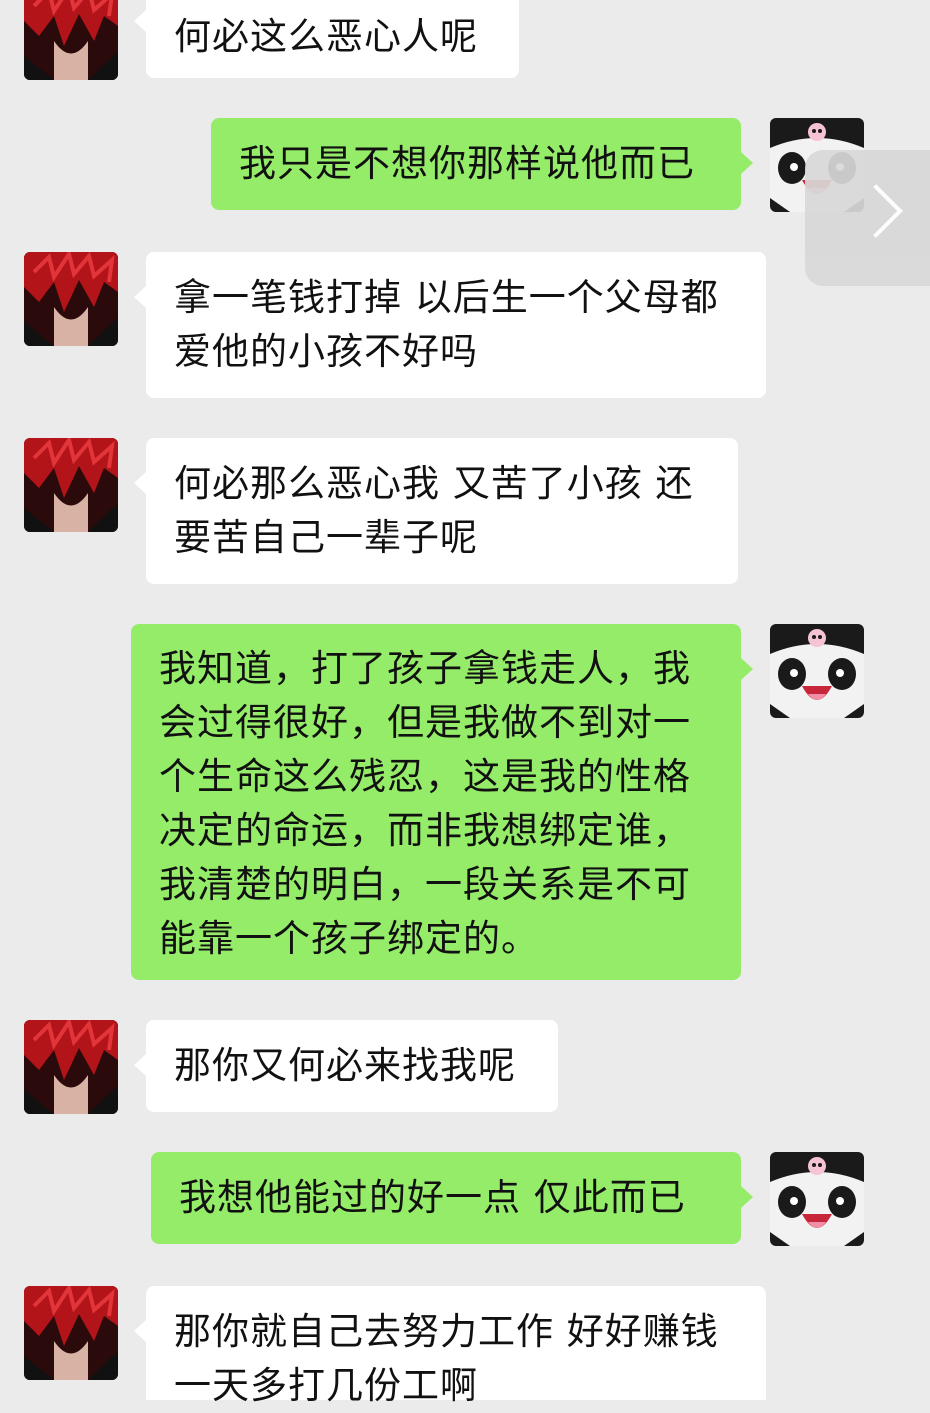 The image size is (930, 1413). What do you see at coordinates (482, 164) in the screenshot?
I see `message-bubble-outgoing: 我只是不想你那样说他而已` at bounding box center [482, 164].